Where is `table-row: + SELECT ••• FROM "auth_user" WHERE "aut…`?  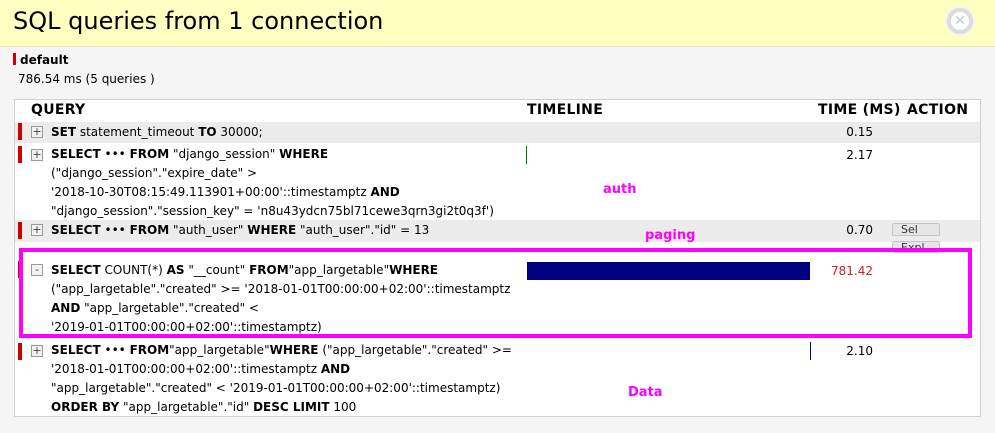
table-row: + SELECT ••• FROM "auth_user" WHERE "aut… is located at coordinates (497, 231).